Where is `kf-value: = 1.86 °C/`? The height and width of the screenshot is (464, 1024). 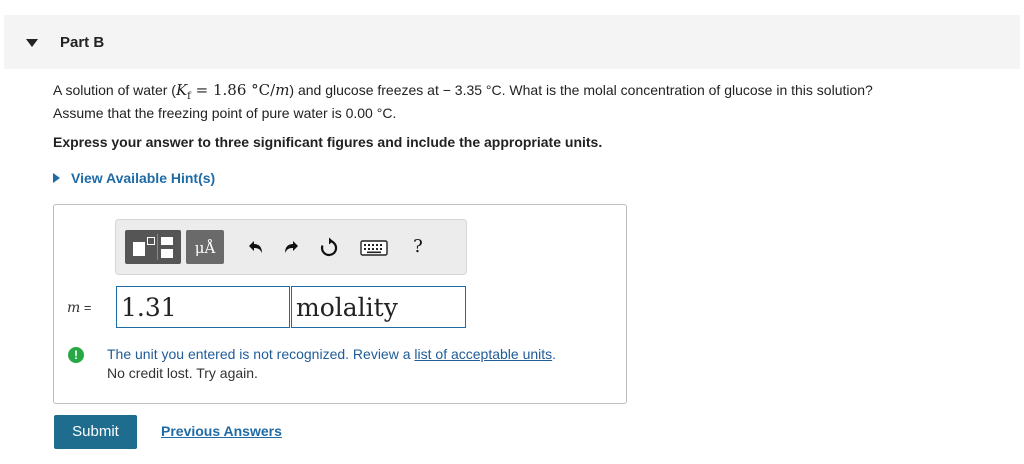
kf-value: = 1.86 °C/ is located at coordinates (233, 90).